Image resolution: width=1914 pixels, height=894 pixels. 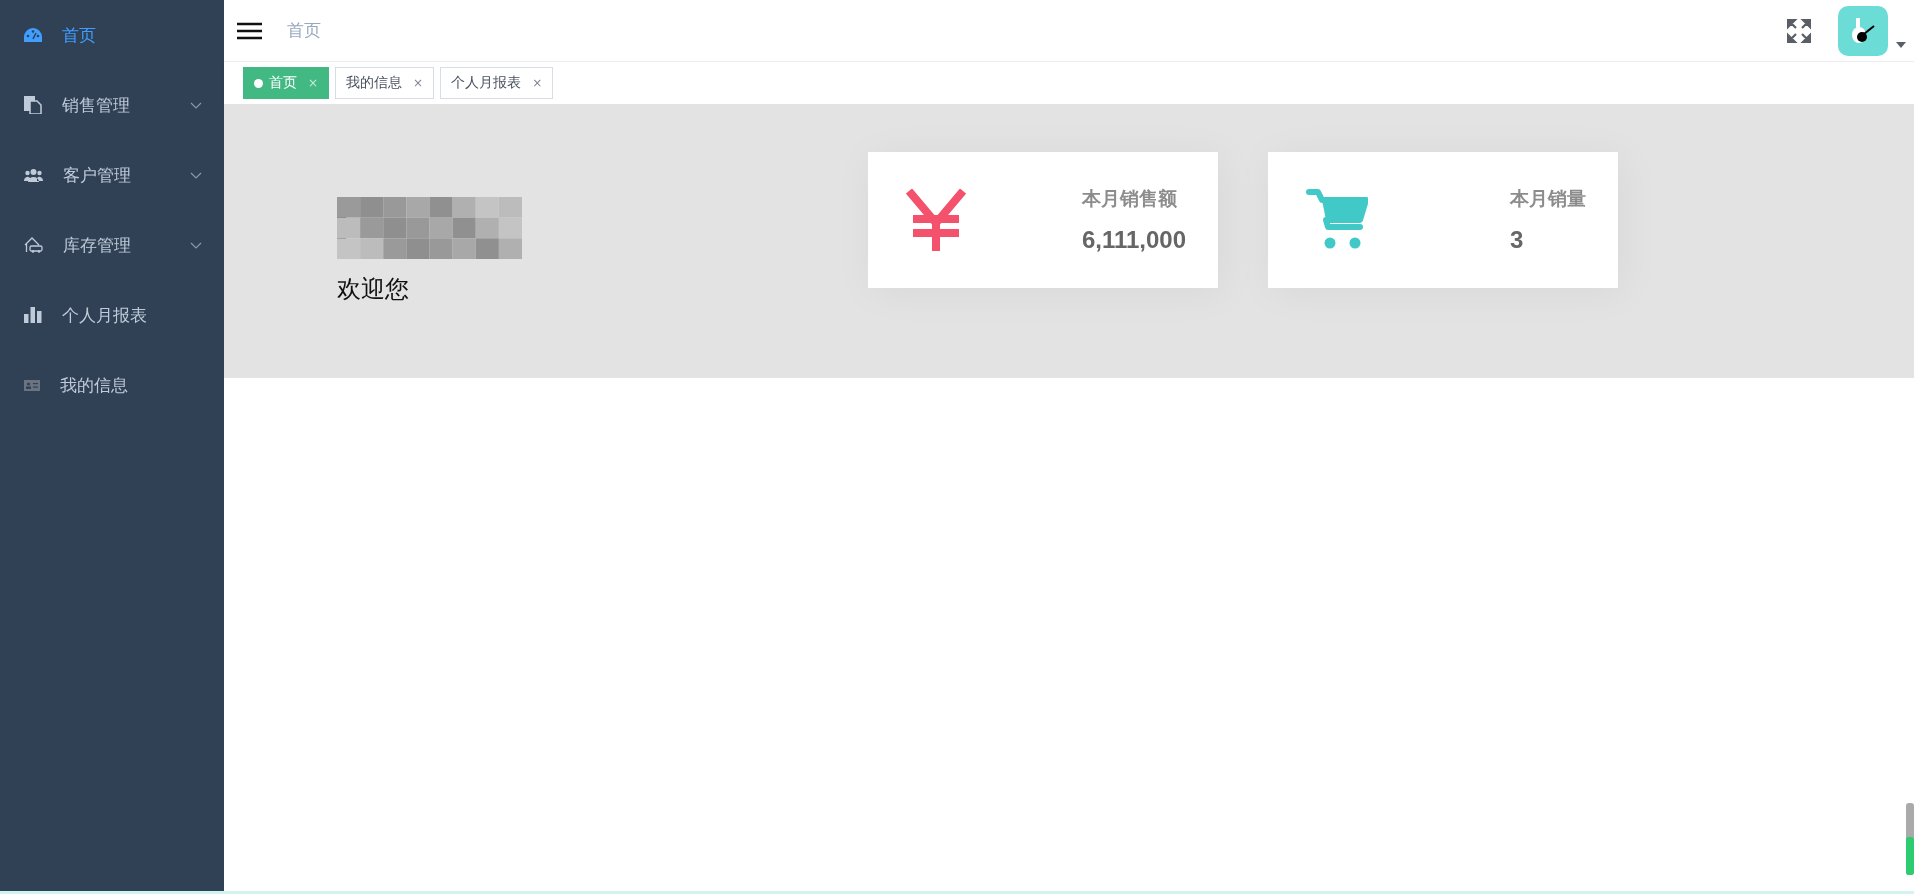 What do you see at coordinates (1863, 30) in the screenshot?
I see `avatar` at bounding box center [1863, 30].